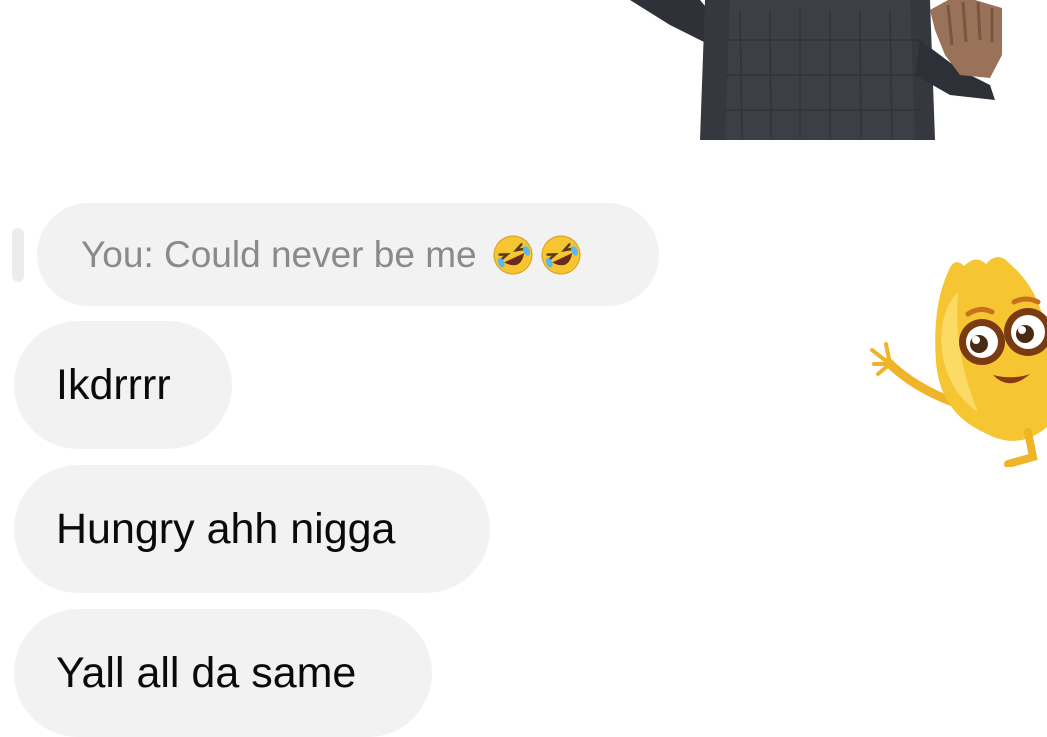 This screenshot has height=737, width=1047. I want to click on reply-preview-text: You: Could never be me, so click(279, 254).